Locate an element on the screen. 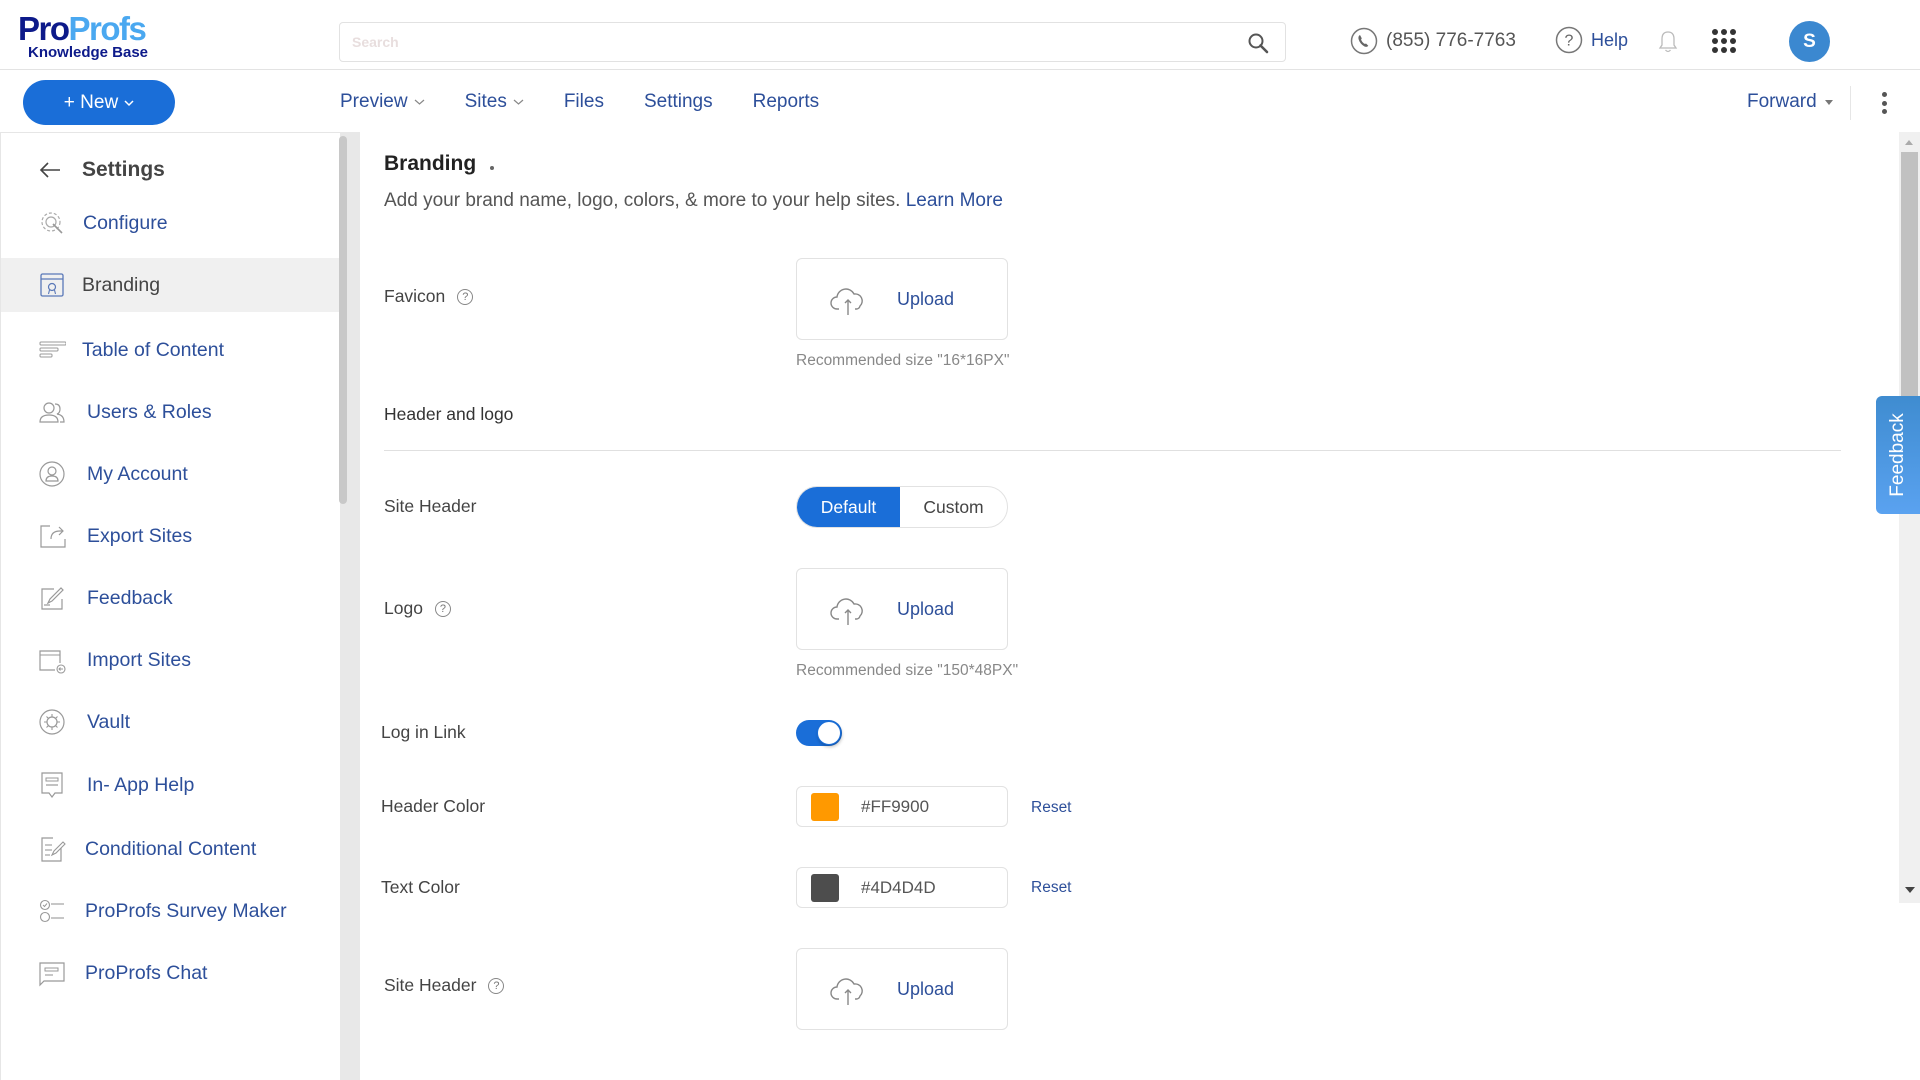  new-button: + New is located at coordinates (99, 102).